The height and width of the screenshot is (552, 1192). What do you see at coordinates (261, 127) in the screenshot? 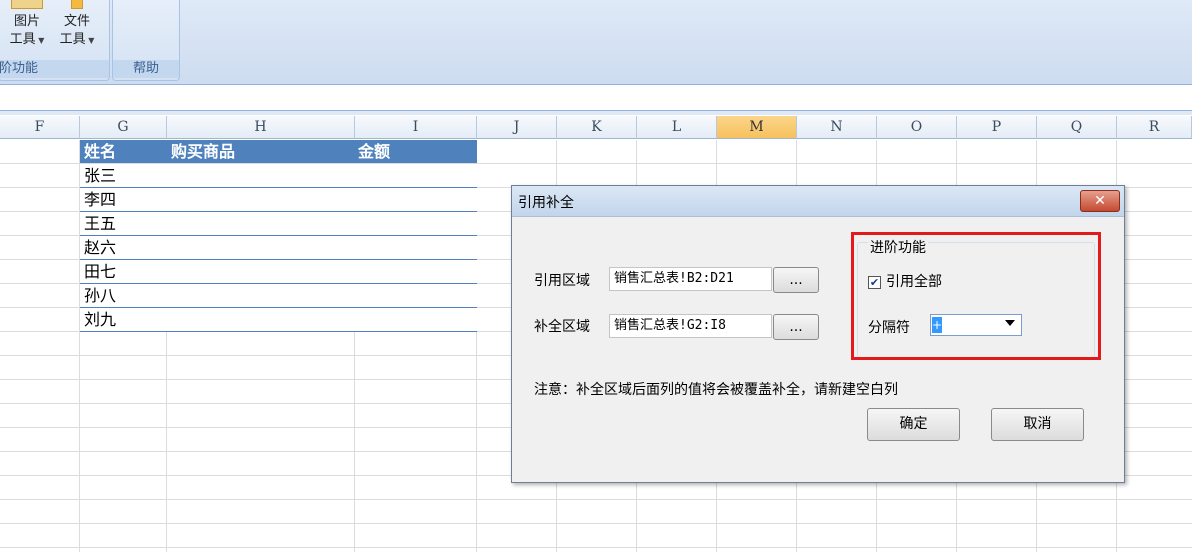
I see `column-header-h: H` at bounding box center [261, 127].